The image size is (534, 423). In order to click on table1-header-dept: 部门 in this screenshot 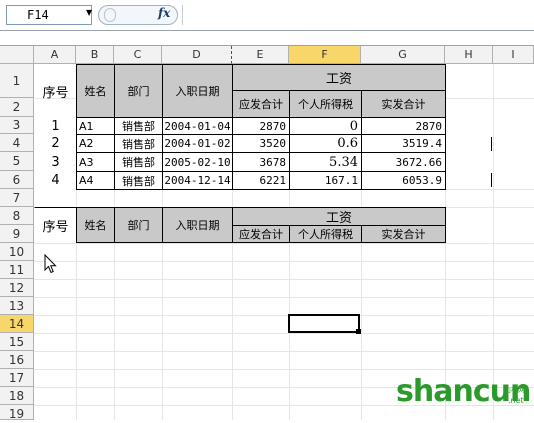, I will do `click(138, 91)`.